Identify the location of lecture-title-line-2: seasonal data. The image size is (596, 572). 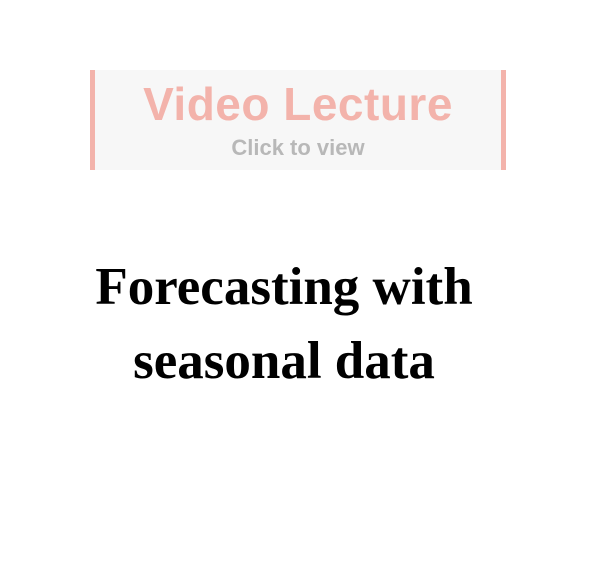
(284, 361).